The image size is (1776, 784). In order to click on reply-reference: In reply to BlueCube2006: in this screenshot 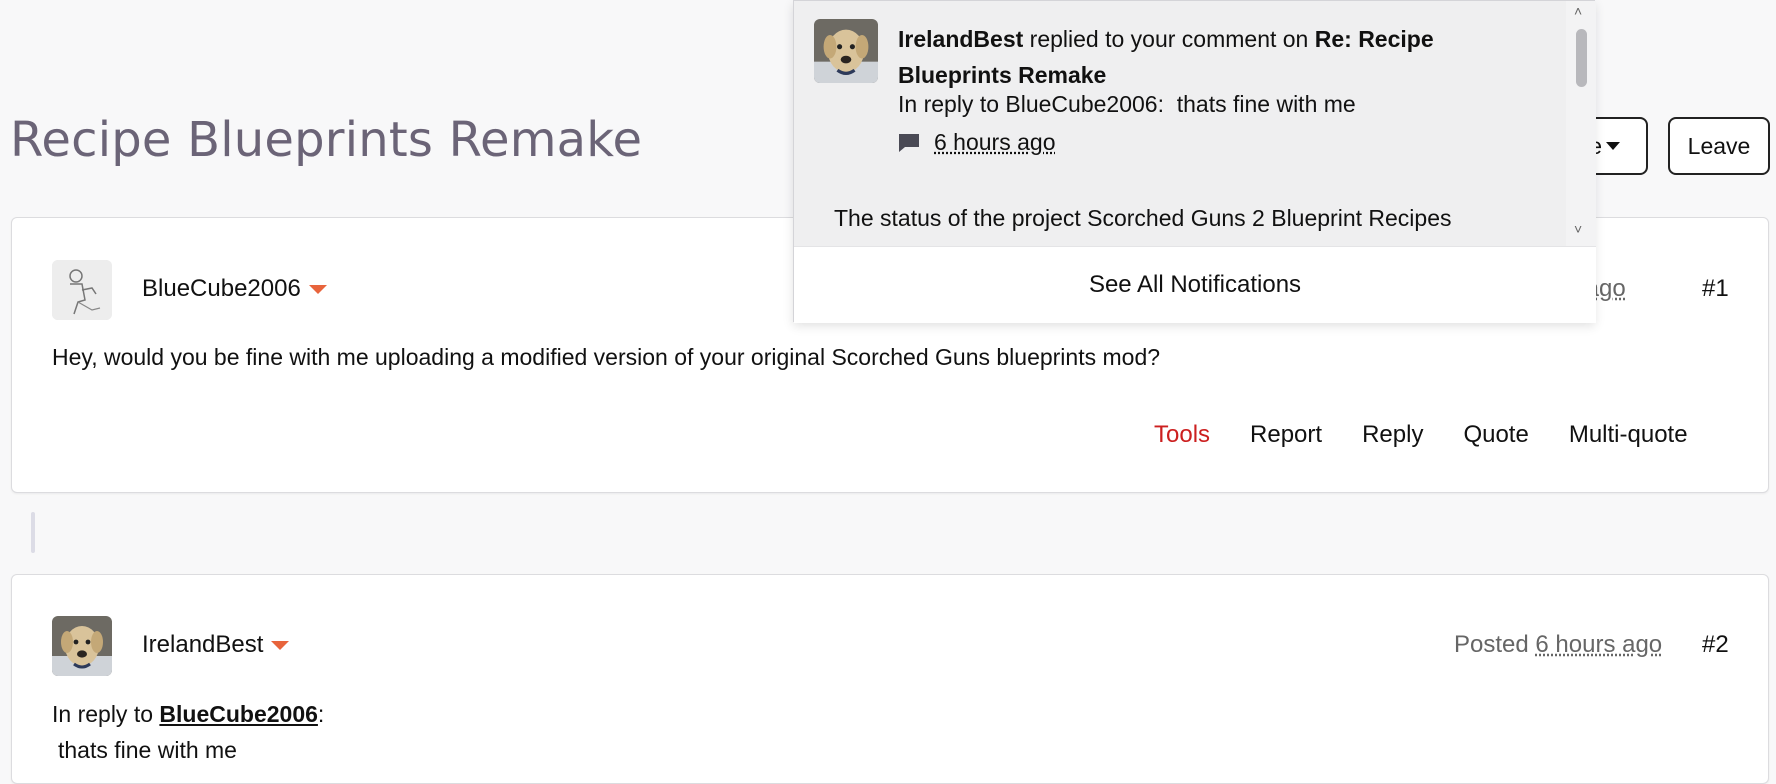, I will do `click(188, 714)`.